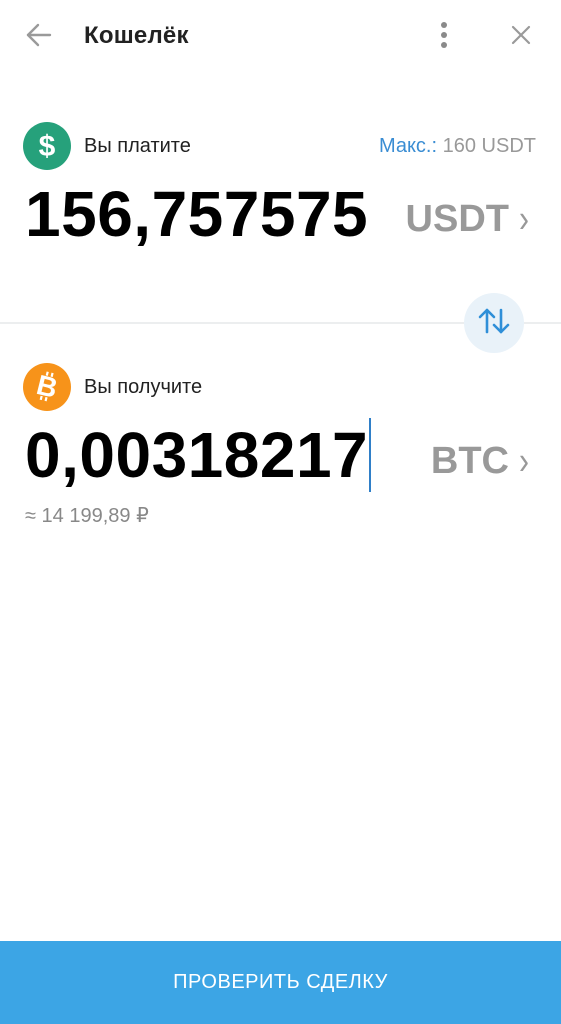  Describe the element at coordinates (196, 455) in the screenshot. I see `receive-amount-input: 0,00318217` at that location.